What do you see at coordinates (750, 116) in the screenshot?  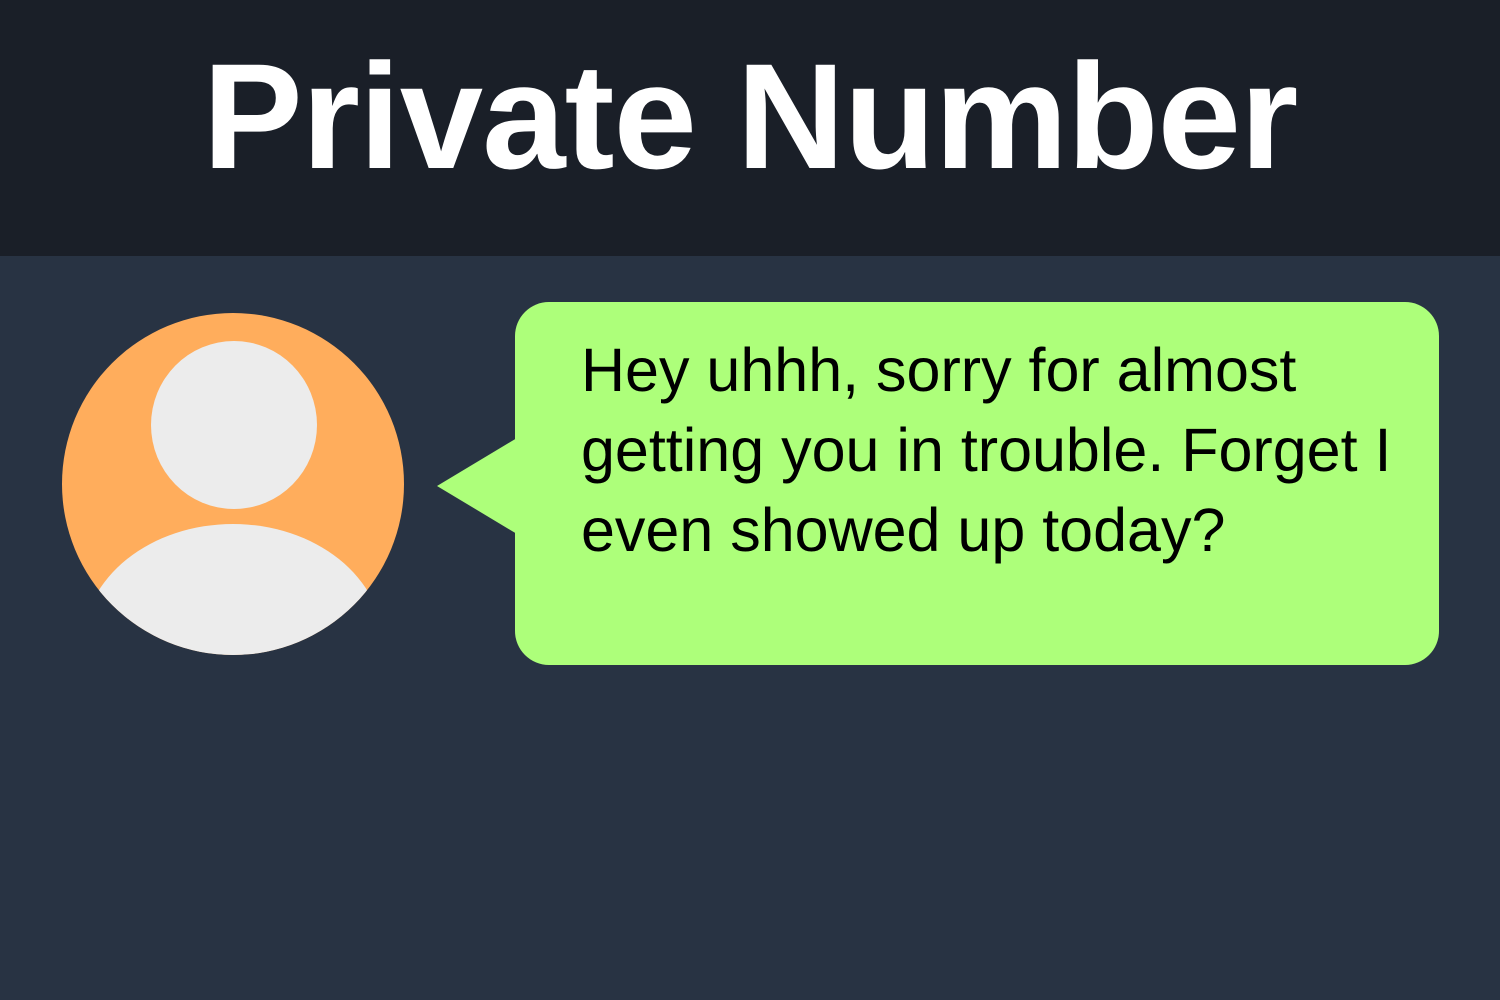 I see `contact-name-title: Private Number` at bounding box center [750, 116].